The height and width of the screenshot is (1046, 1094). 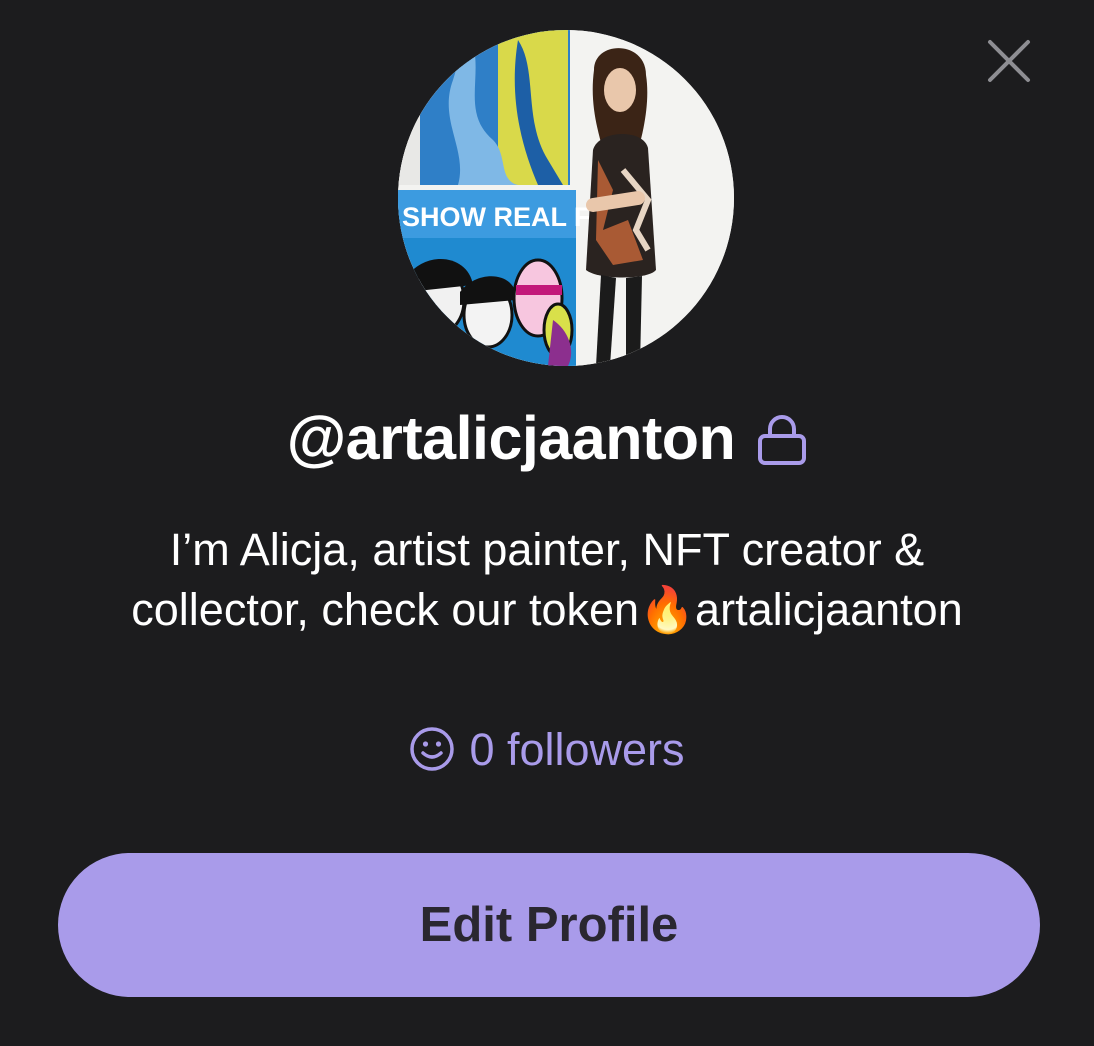 I want to click on username-row: @artalicjaanton, so click(x=547, y=438).